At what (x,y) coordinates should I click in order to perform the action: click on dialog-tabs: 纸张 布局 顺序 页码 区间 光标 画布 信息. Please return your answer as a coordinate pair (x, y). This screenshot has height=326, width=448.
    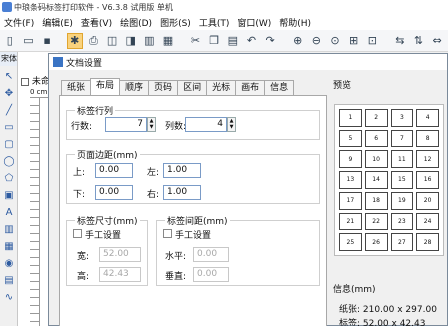
    Looking at the image, I should click on (178, 87).